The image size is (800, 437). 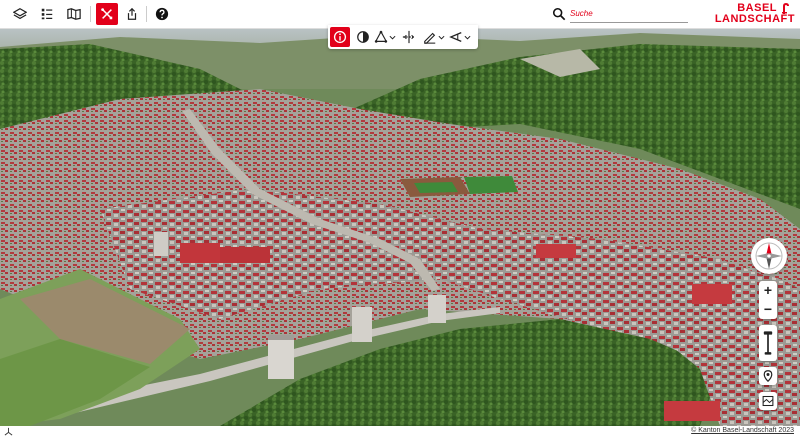 I want to click on search-box, so click(x=622, y=14).